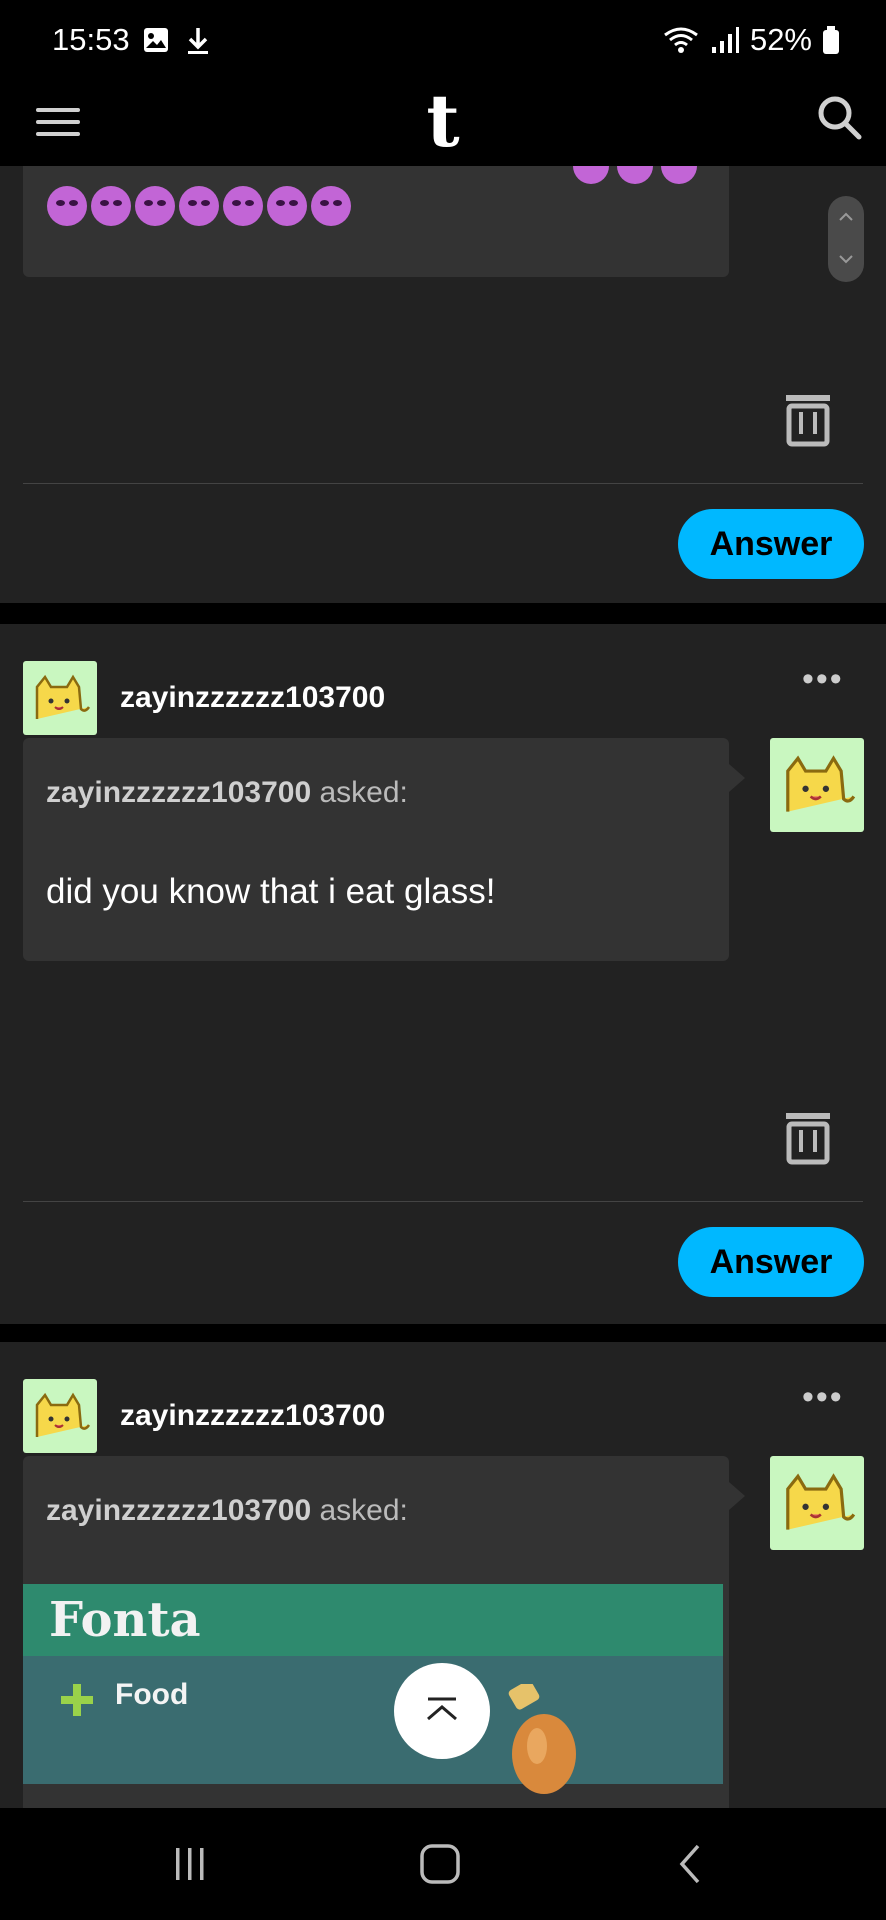 The height and width of the screenshot is (1920, 886). What do you see at coordinates (839, 117) in the screenshot?
I see `search-icon` at bounding box center [839, 117].